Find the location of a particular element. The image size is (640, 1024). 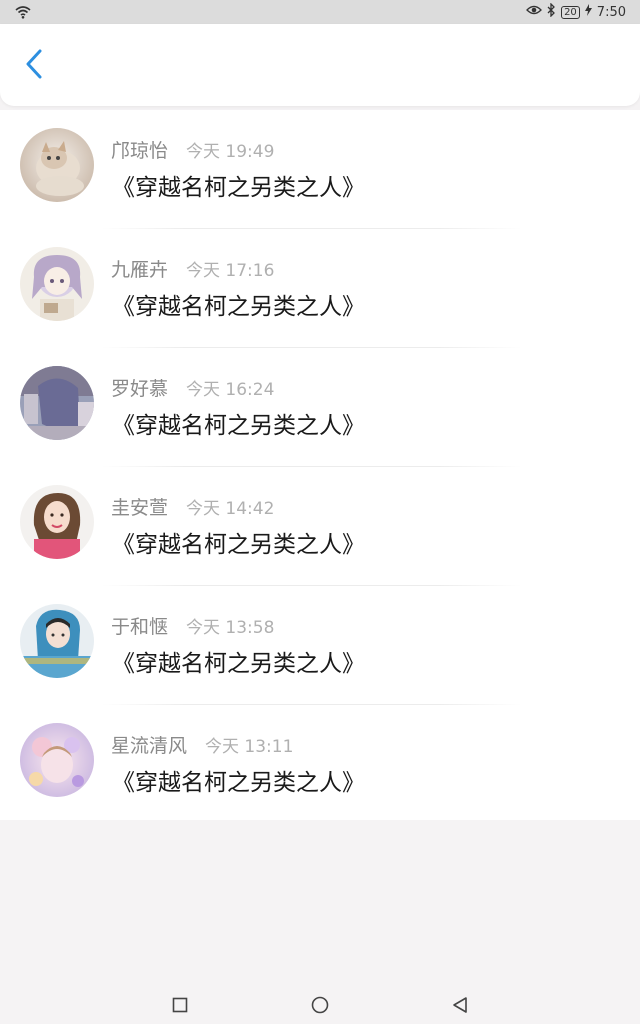

list-item: 圭安萱 今天 14:42 《穿越名柯之另类之人》 is located at coordinates (320, 526).